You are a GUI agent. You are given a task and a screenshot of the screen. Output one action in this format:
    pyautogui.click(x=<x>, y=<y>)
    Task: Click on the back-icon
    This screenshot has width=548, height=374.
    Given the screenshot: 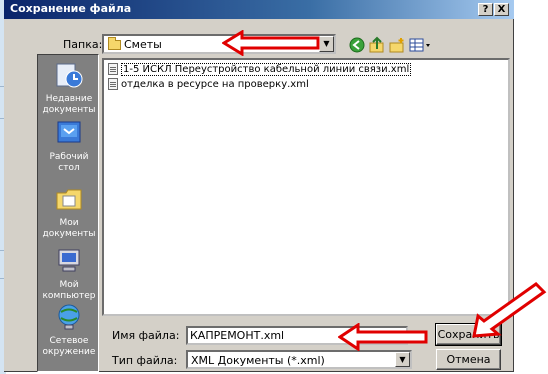 What is the action you would take?
    pyautogui.click(x=357, y=45)
    